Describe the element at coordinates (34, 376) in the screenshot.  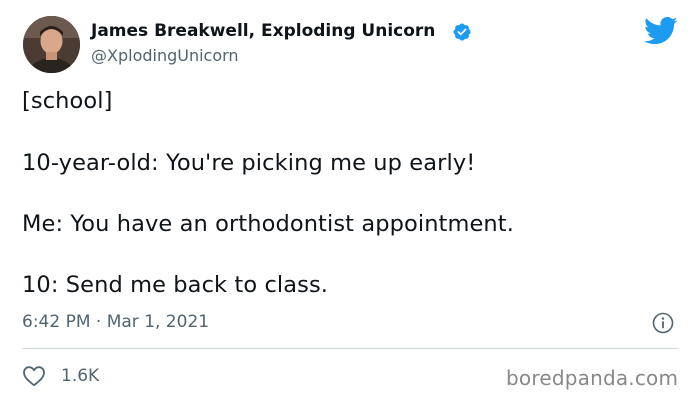
I see `heart-icon` at that location.